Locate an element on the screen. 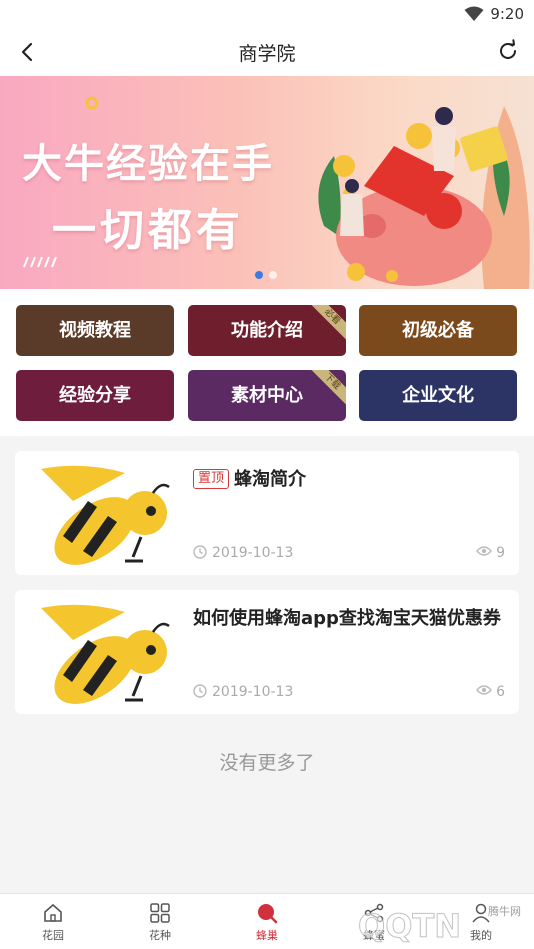  category-corporate-culture: 企业文化 is located at coordinates (438, 395).